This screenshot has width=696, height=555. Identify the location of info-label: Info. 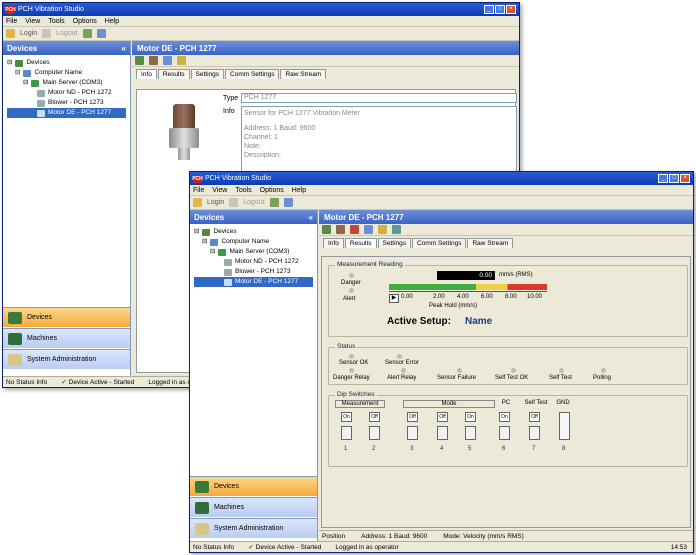
(229, 111).